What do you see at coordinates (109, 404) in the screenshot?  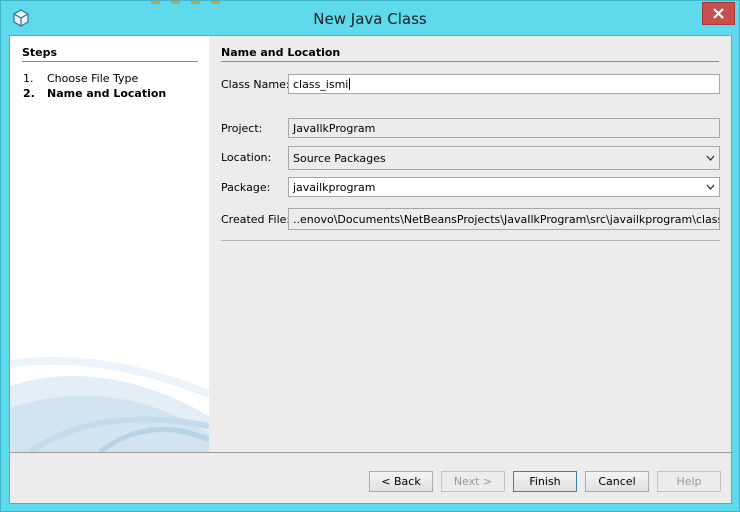 I see `decorative-swoosh-graphic` at bounding box center [109, 404].